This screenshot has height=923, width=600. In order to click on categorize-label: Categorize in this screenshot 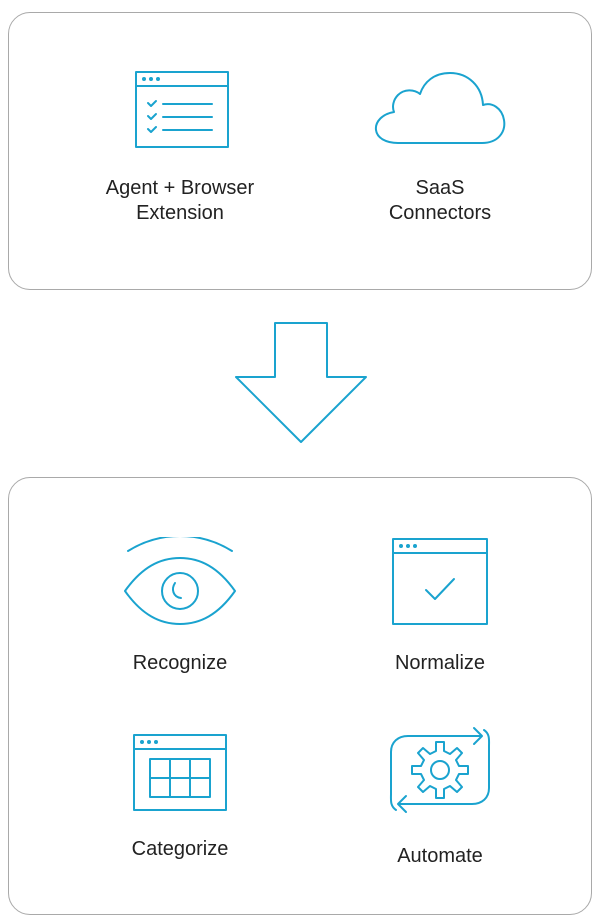, I will do `click(180, 849)`.